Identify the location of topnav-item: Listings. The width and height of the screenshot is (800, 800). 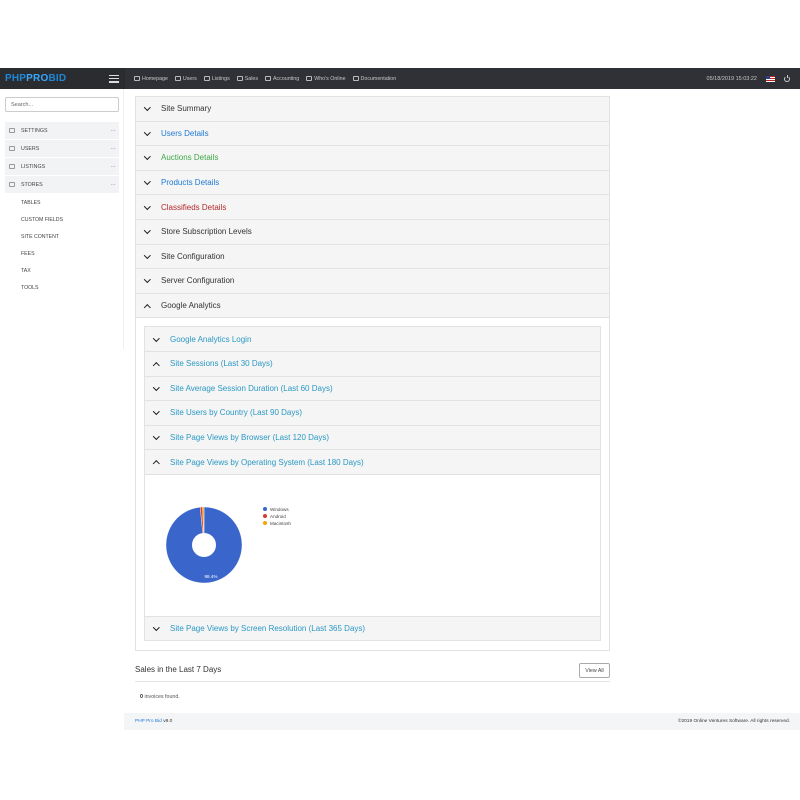
(216, 79).